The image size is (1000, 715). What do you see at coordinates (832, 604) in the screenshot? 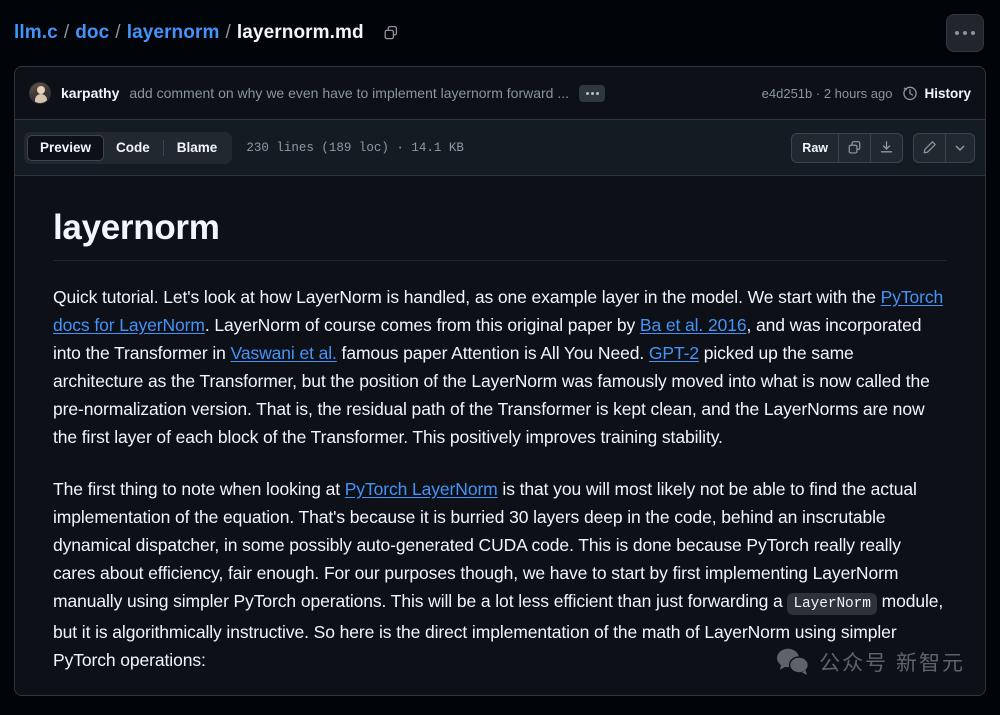
I see `inline-code-layernorm: LayerNorm` at bounding box center [832, 604].